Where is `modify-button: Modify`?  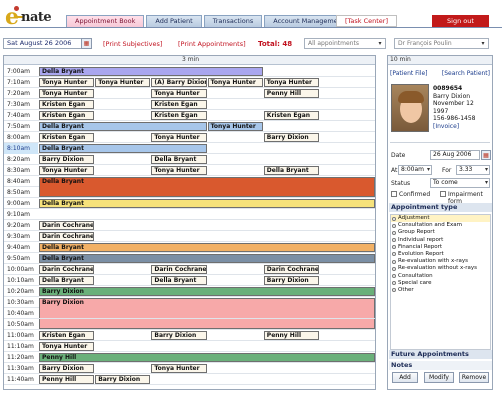
modify-button: Modify is located at coordinates (439, 377).